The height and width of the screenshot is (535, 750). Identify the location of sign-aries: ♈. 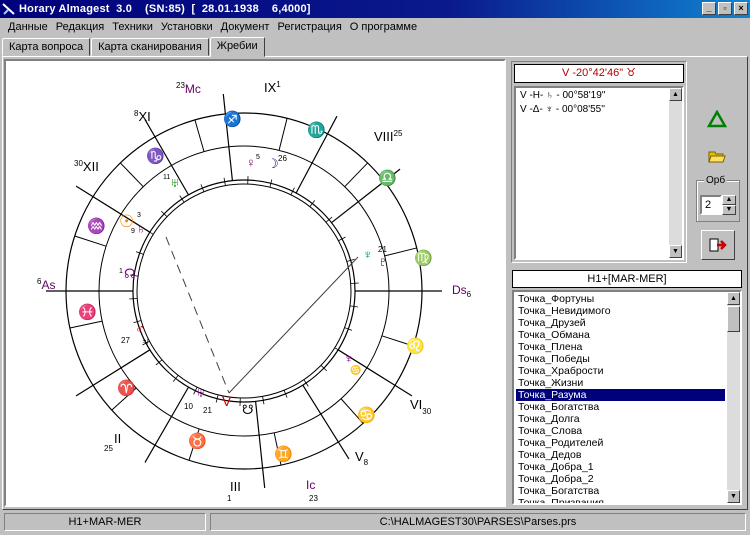
(126, 388).